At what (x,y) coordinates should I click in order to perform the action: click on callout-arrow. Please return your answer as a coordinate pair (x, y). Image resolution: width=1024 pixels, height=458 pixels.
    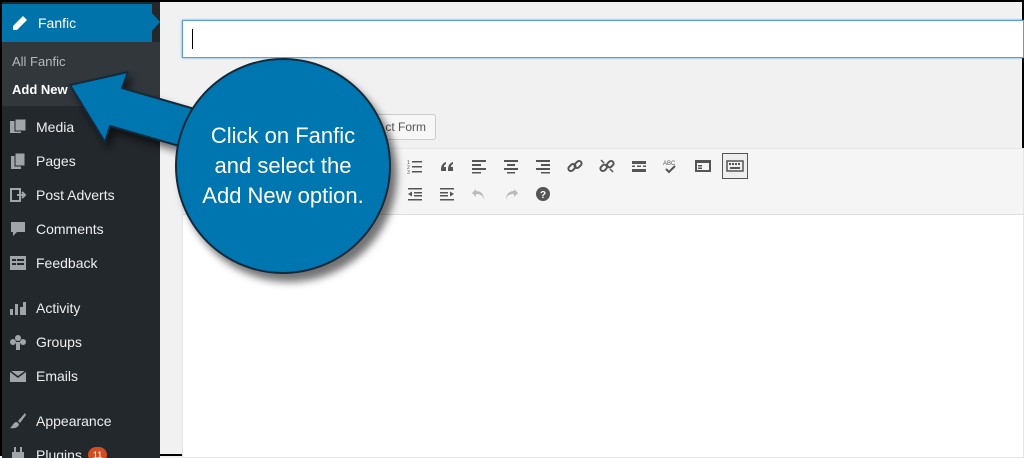
    Looking at the image, I should click on (141, 112).